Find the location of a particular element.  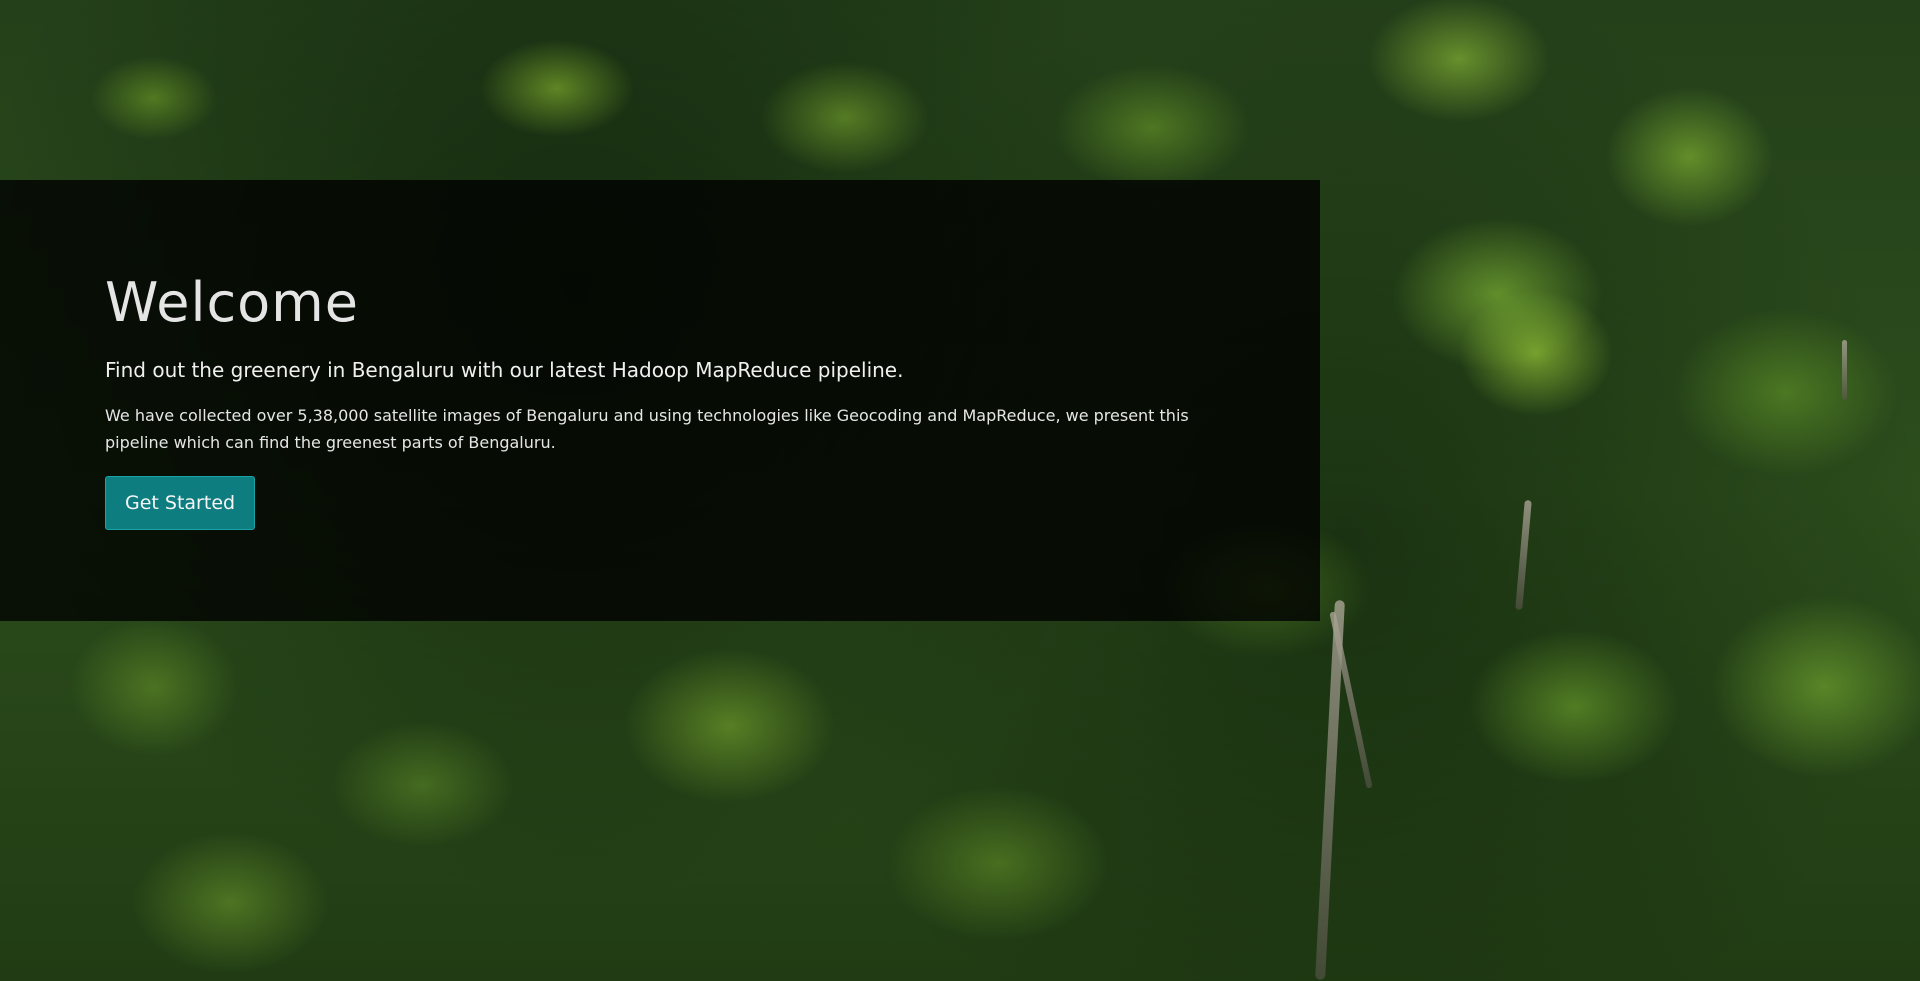

get-started-button: Get Started is located at coordinates (180, 503).